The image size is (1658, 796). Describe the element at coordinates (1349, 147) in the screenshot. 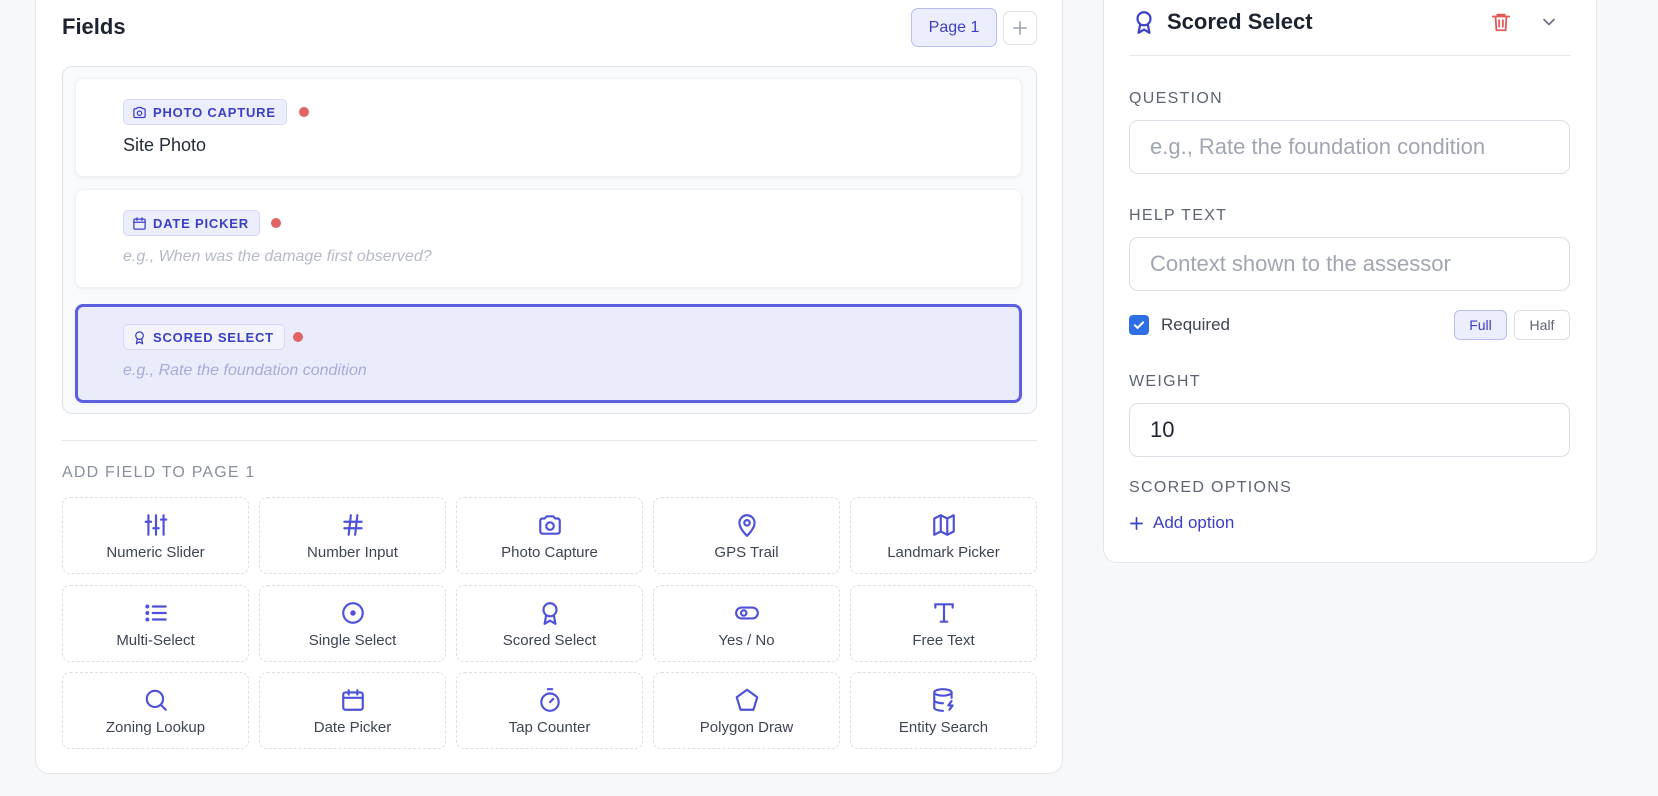

I see `question-input` at that location.